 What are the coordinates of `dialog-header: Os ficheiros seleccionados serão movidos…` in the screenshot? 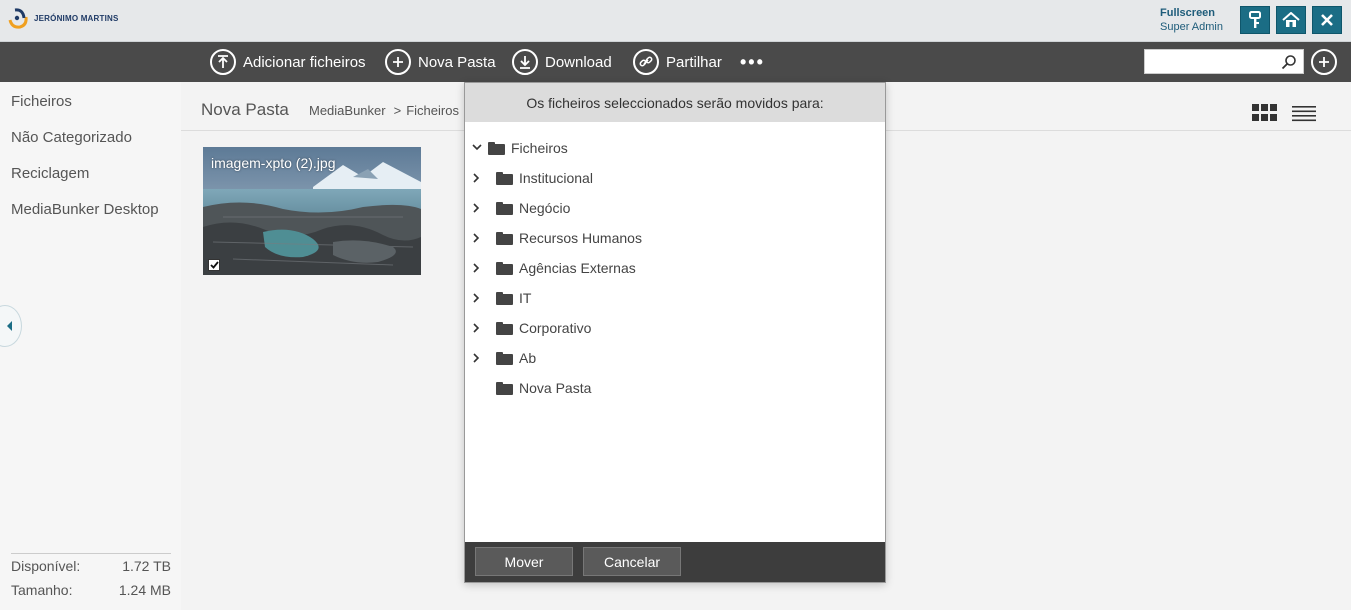 It's located at (675, 102).